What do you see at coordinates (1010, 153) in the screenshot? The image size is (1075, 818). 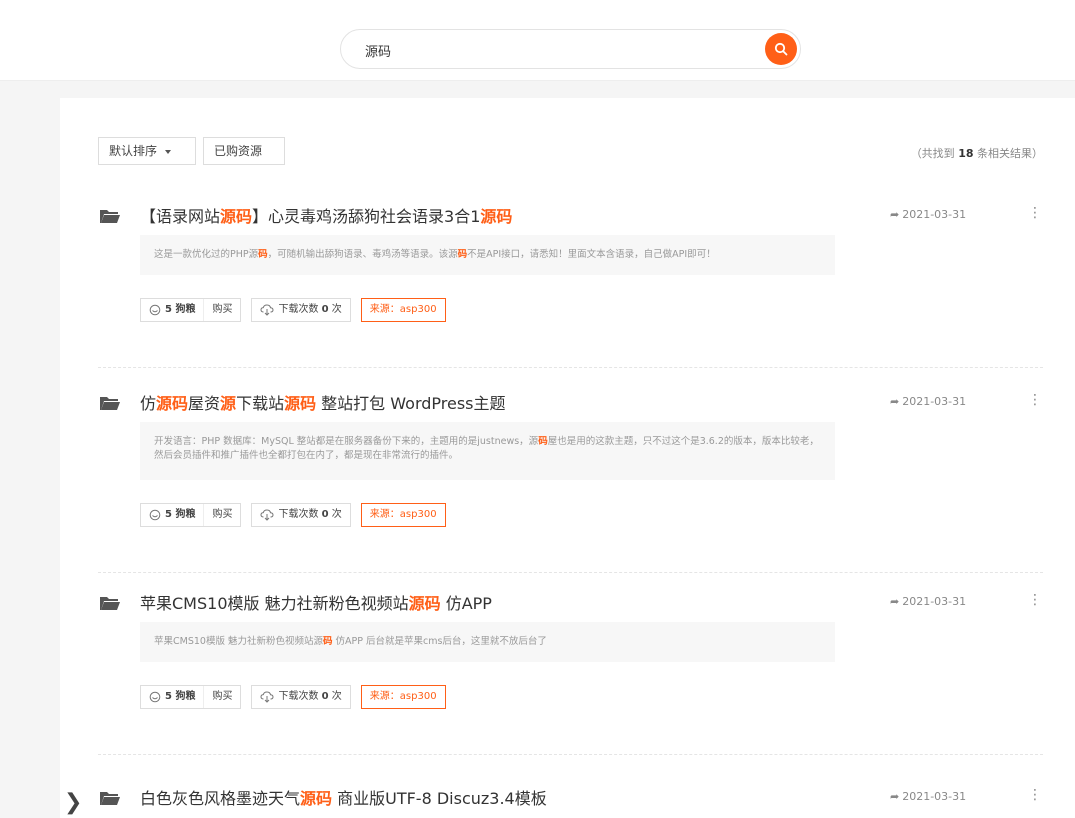 I see `result-count-suffix: 条相关结果）` at bounding box center [1010, 153].